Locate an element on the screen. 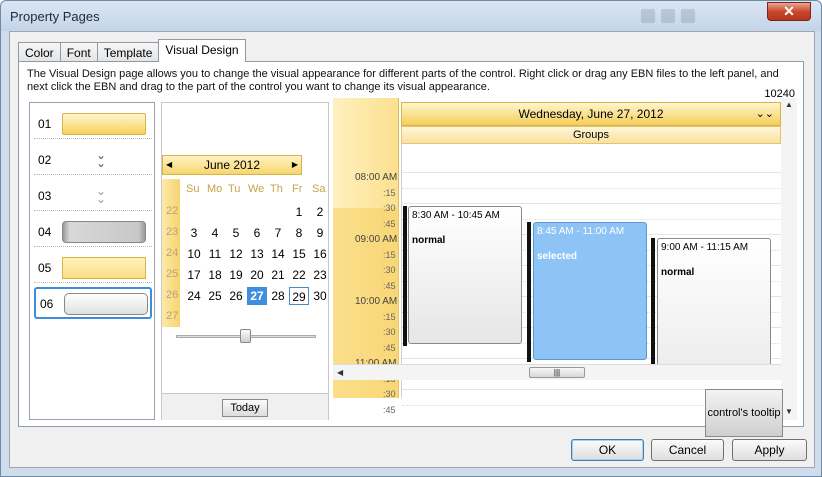 The image size is (822, 477). event-title: normal is located at coordinates (678, 272).